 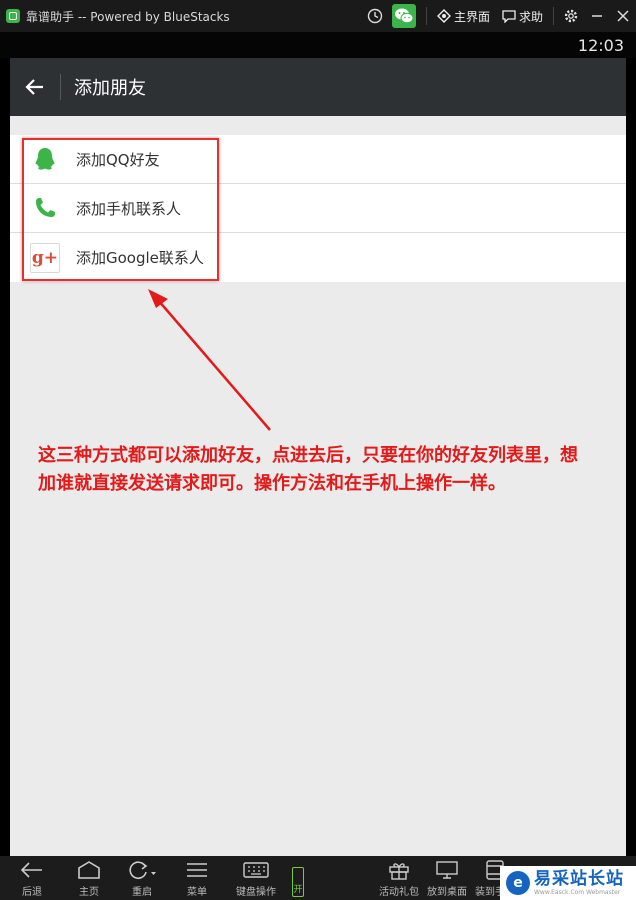 What do you see at coordinates (256, 892) in the screenshot?
I see `keyboard-label: 键盘操作` at bounding box center [256, 892].